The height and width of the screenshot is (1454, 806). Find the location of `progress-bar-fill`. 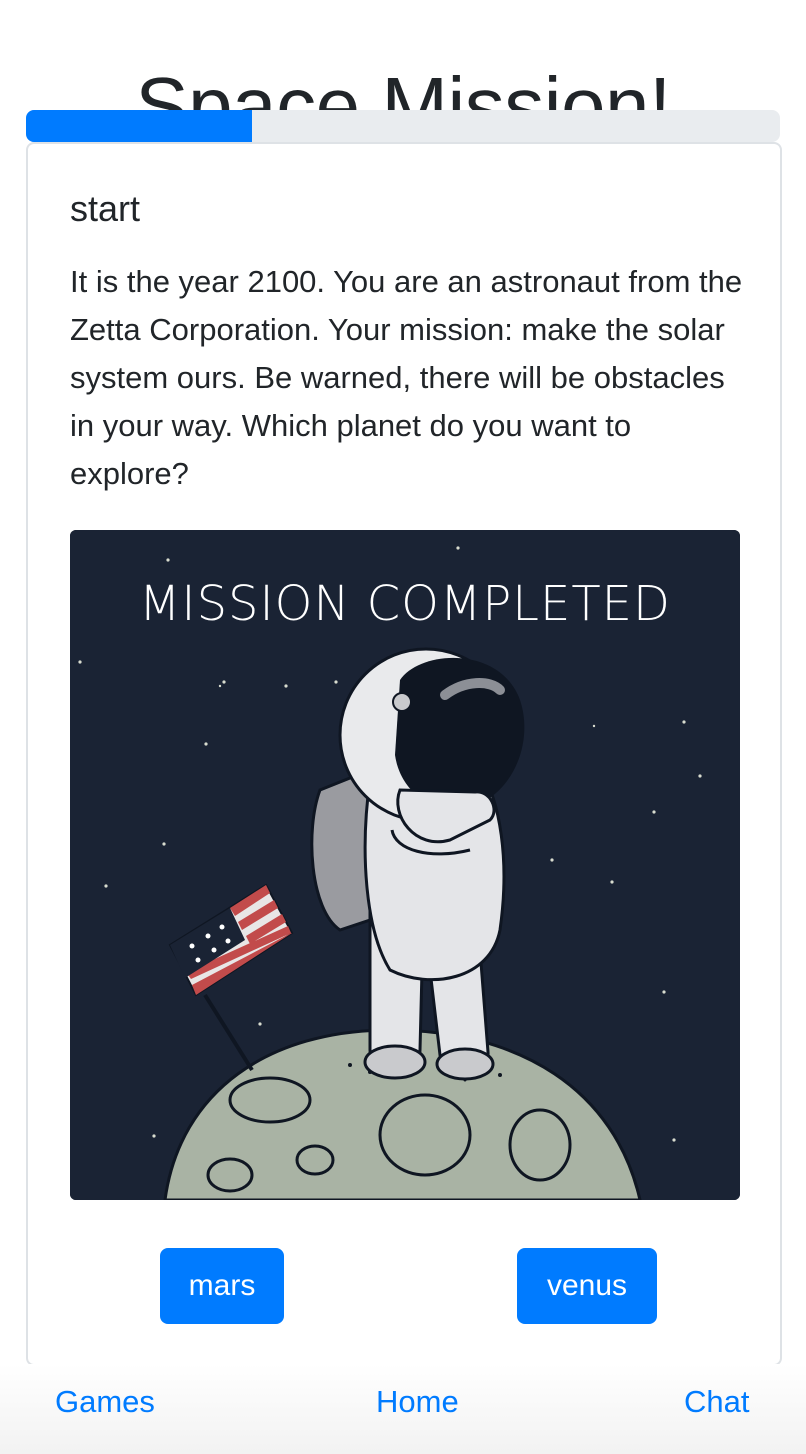

progress-bar-fill is located at coordinates (139, 126).